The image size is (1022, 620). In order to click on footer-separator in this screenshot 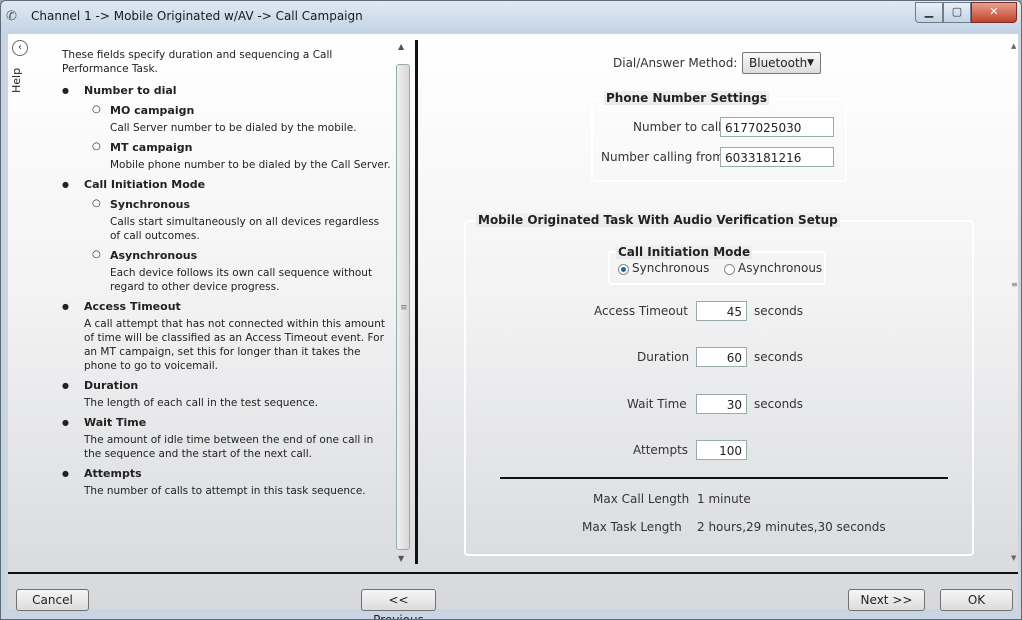, I will do `click(513, 573)`.